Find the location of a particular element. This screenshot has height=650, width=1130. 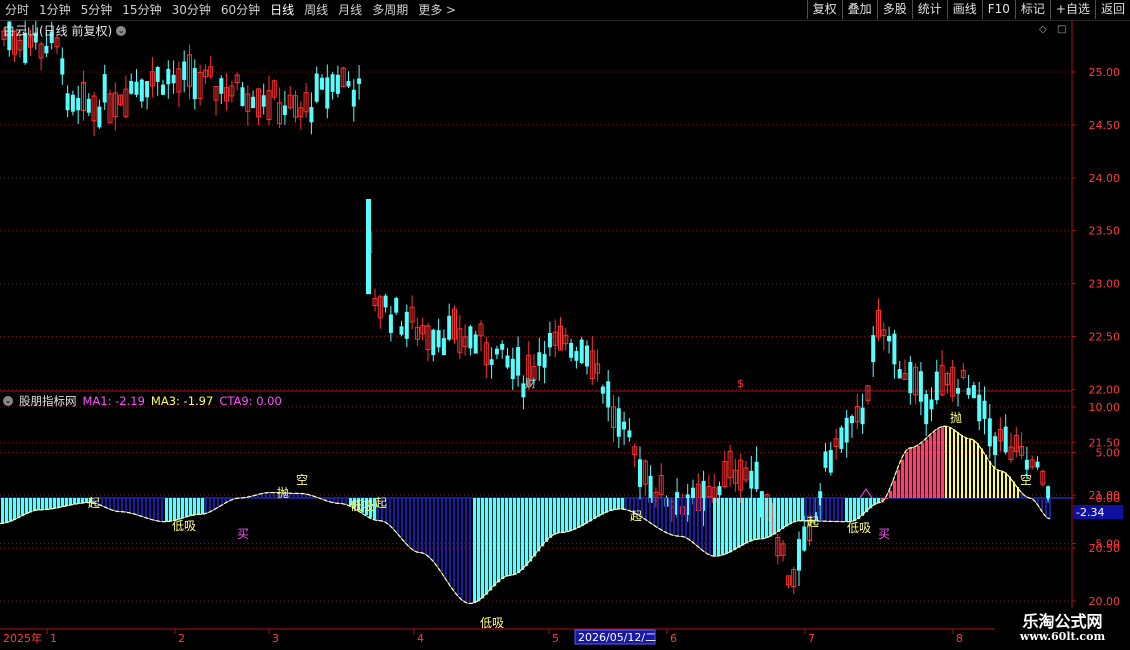

square-icon: □ is located at coordinates (1061, 29).